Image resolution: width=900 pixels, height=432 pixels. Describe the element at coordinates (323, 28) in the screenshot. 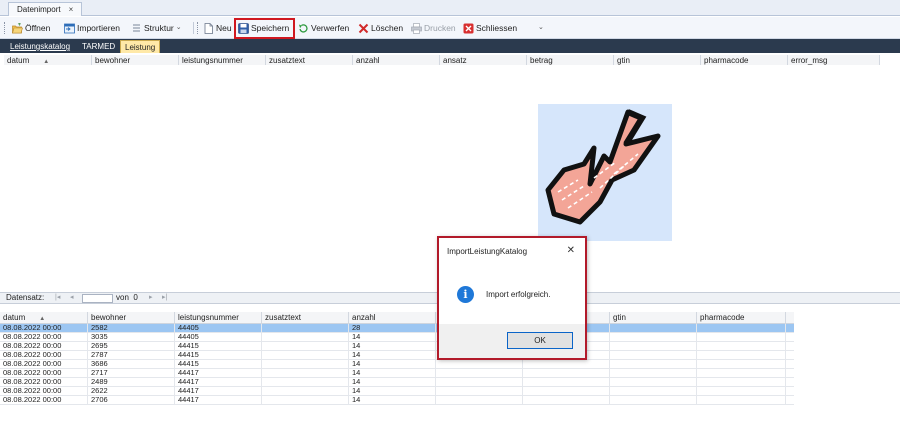

I see `discard-button: Verwerfen` at that location.